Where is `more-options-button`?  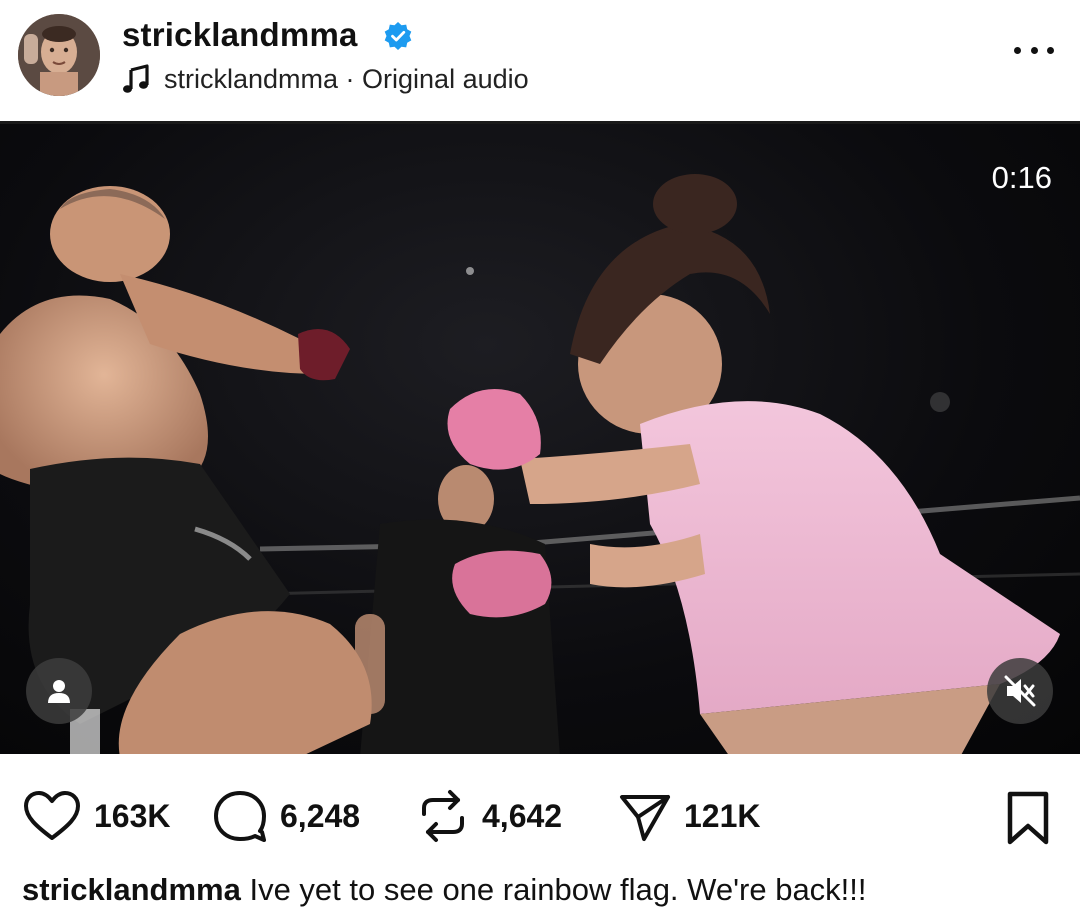
more-options-button is located at coordinates (1034, 50).